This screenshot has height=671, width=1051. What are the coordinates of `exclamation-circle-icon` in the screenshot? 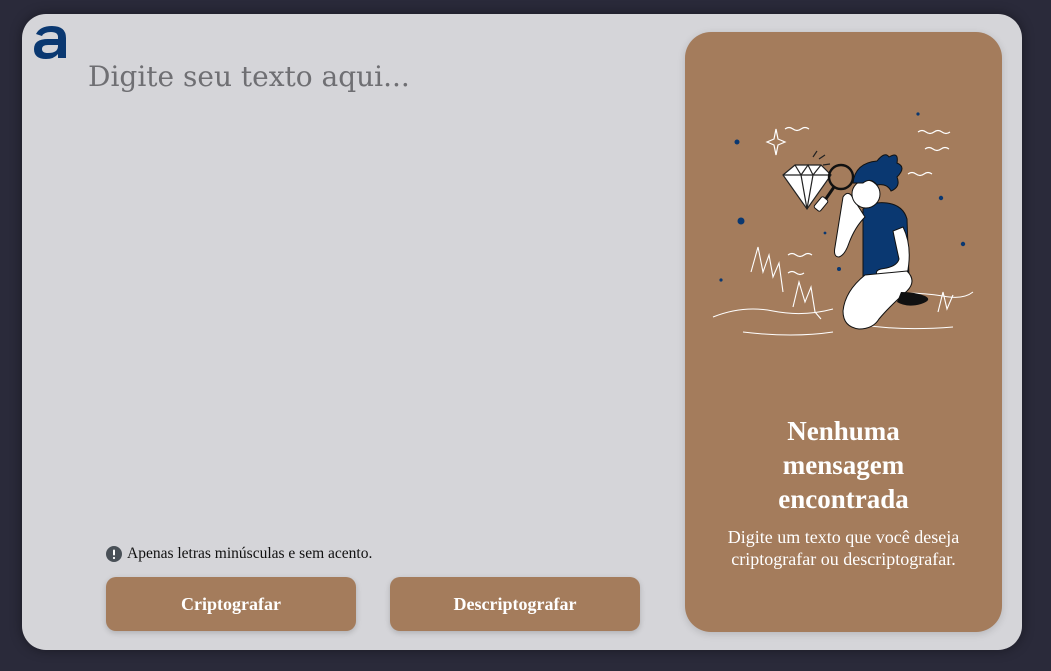 It's located at (114, 554).